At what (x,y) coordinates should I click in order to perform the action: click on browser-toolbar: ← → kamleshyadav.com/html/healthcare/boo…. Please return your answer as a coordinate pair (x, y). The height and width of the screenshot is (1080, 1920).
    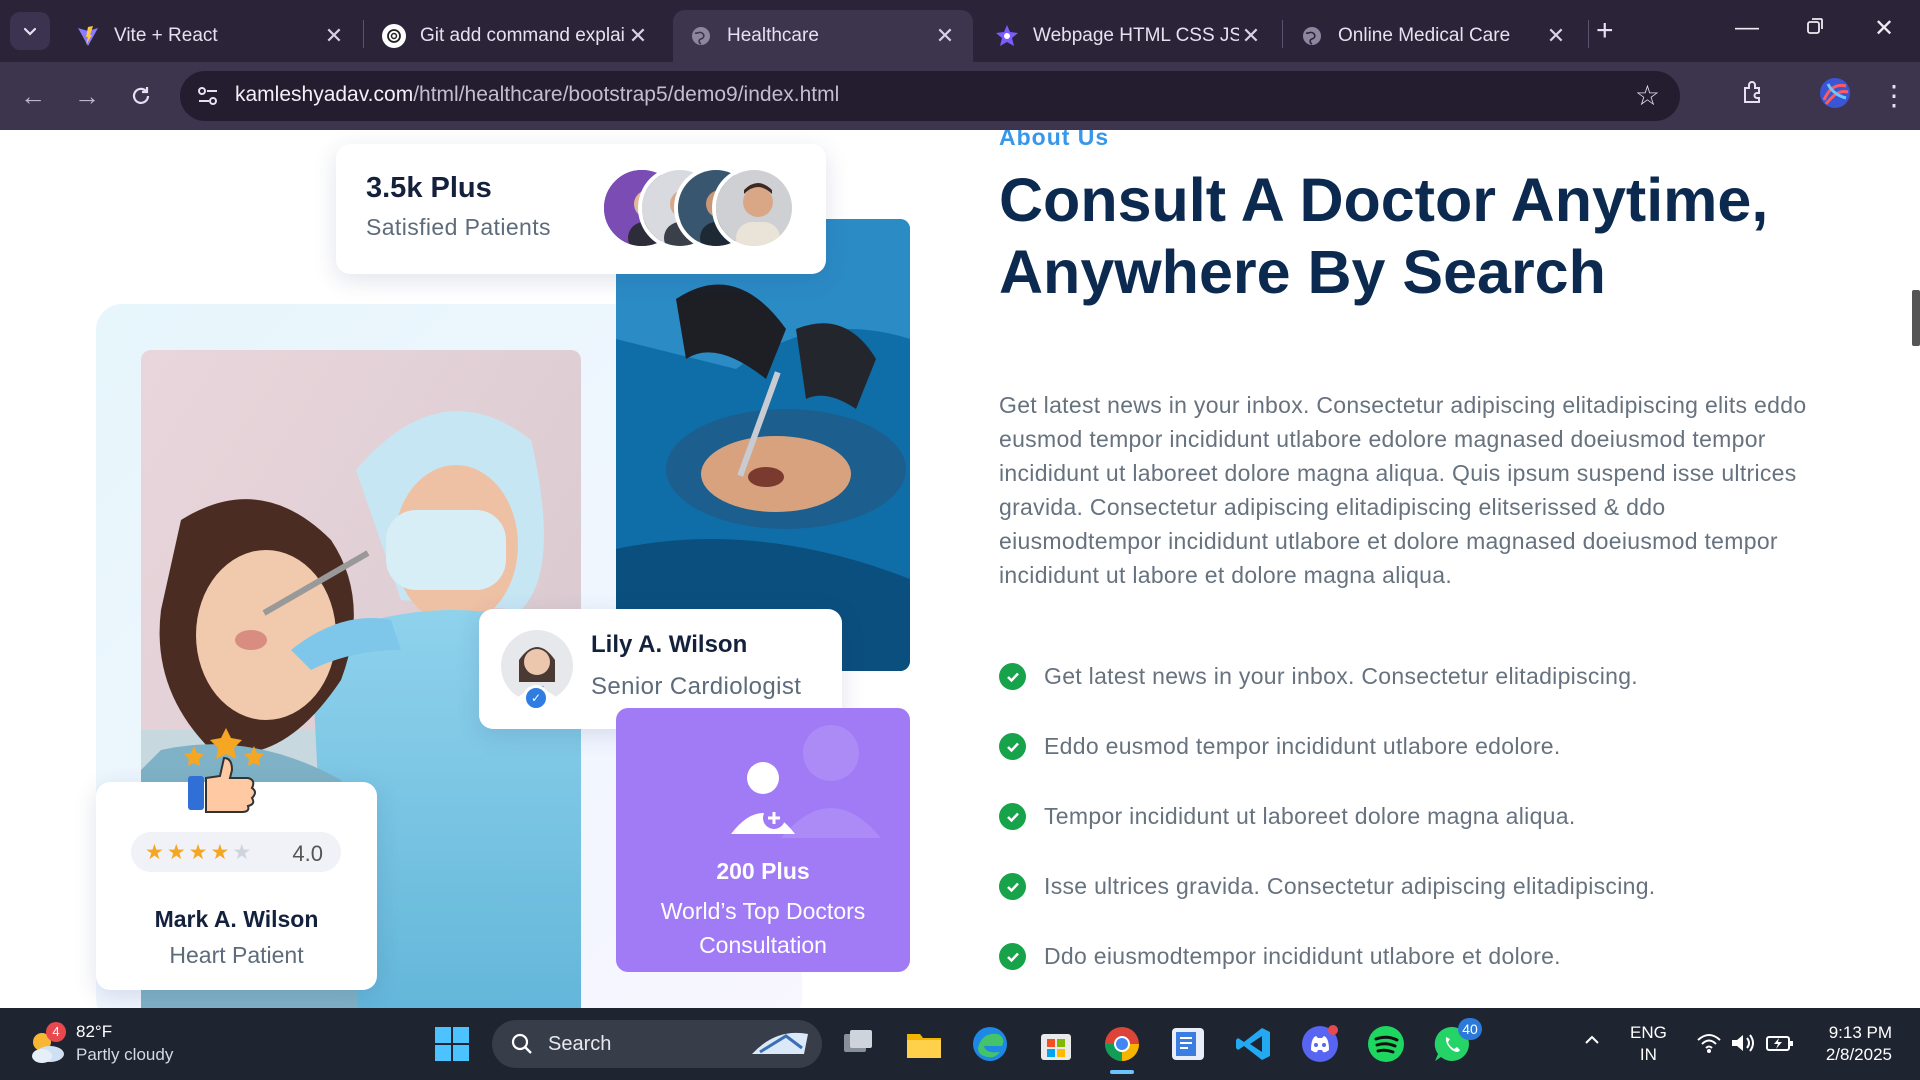
    Looking at the image, I should click on (960, 96).